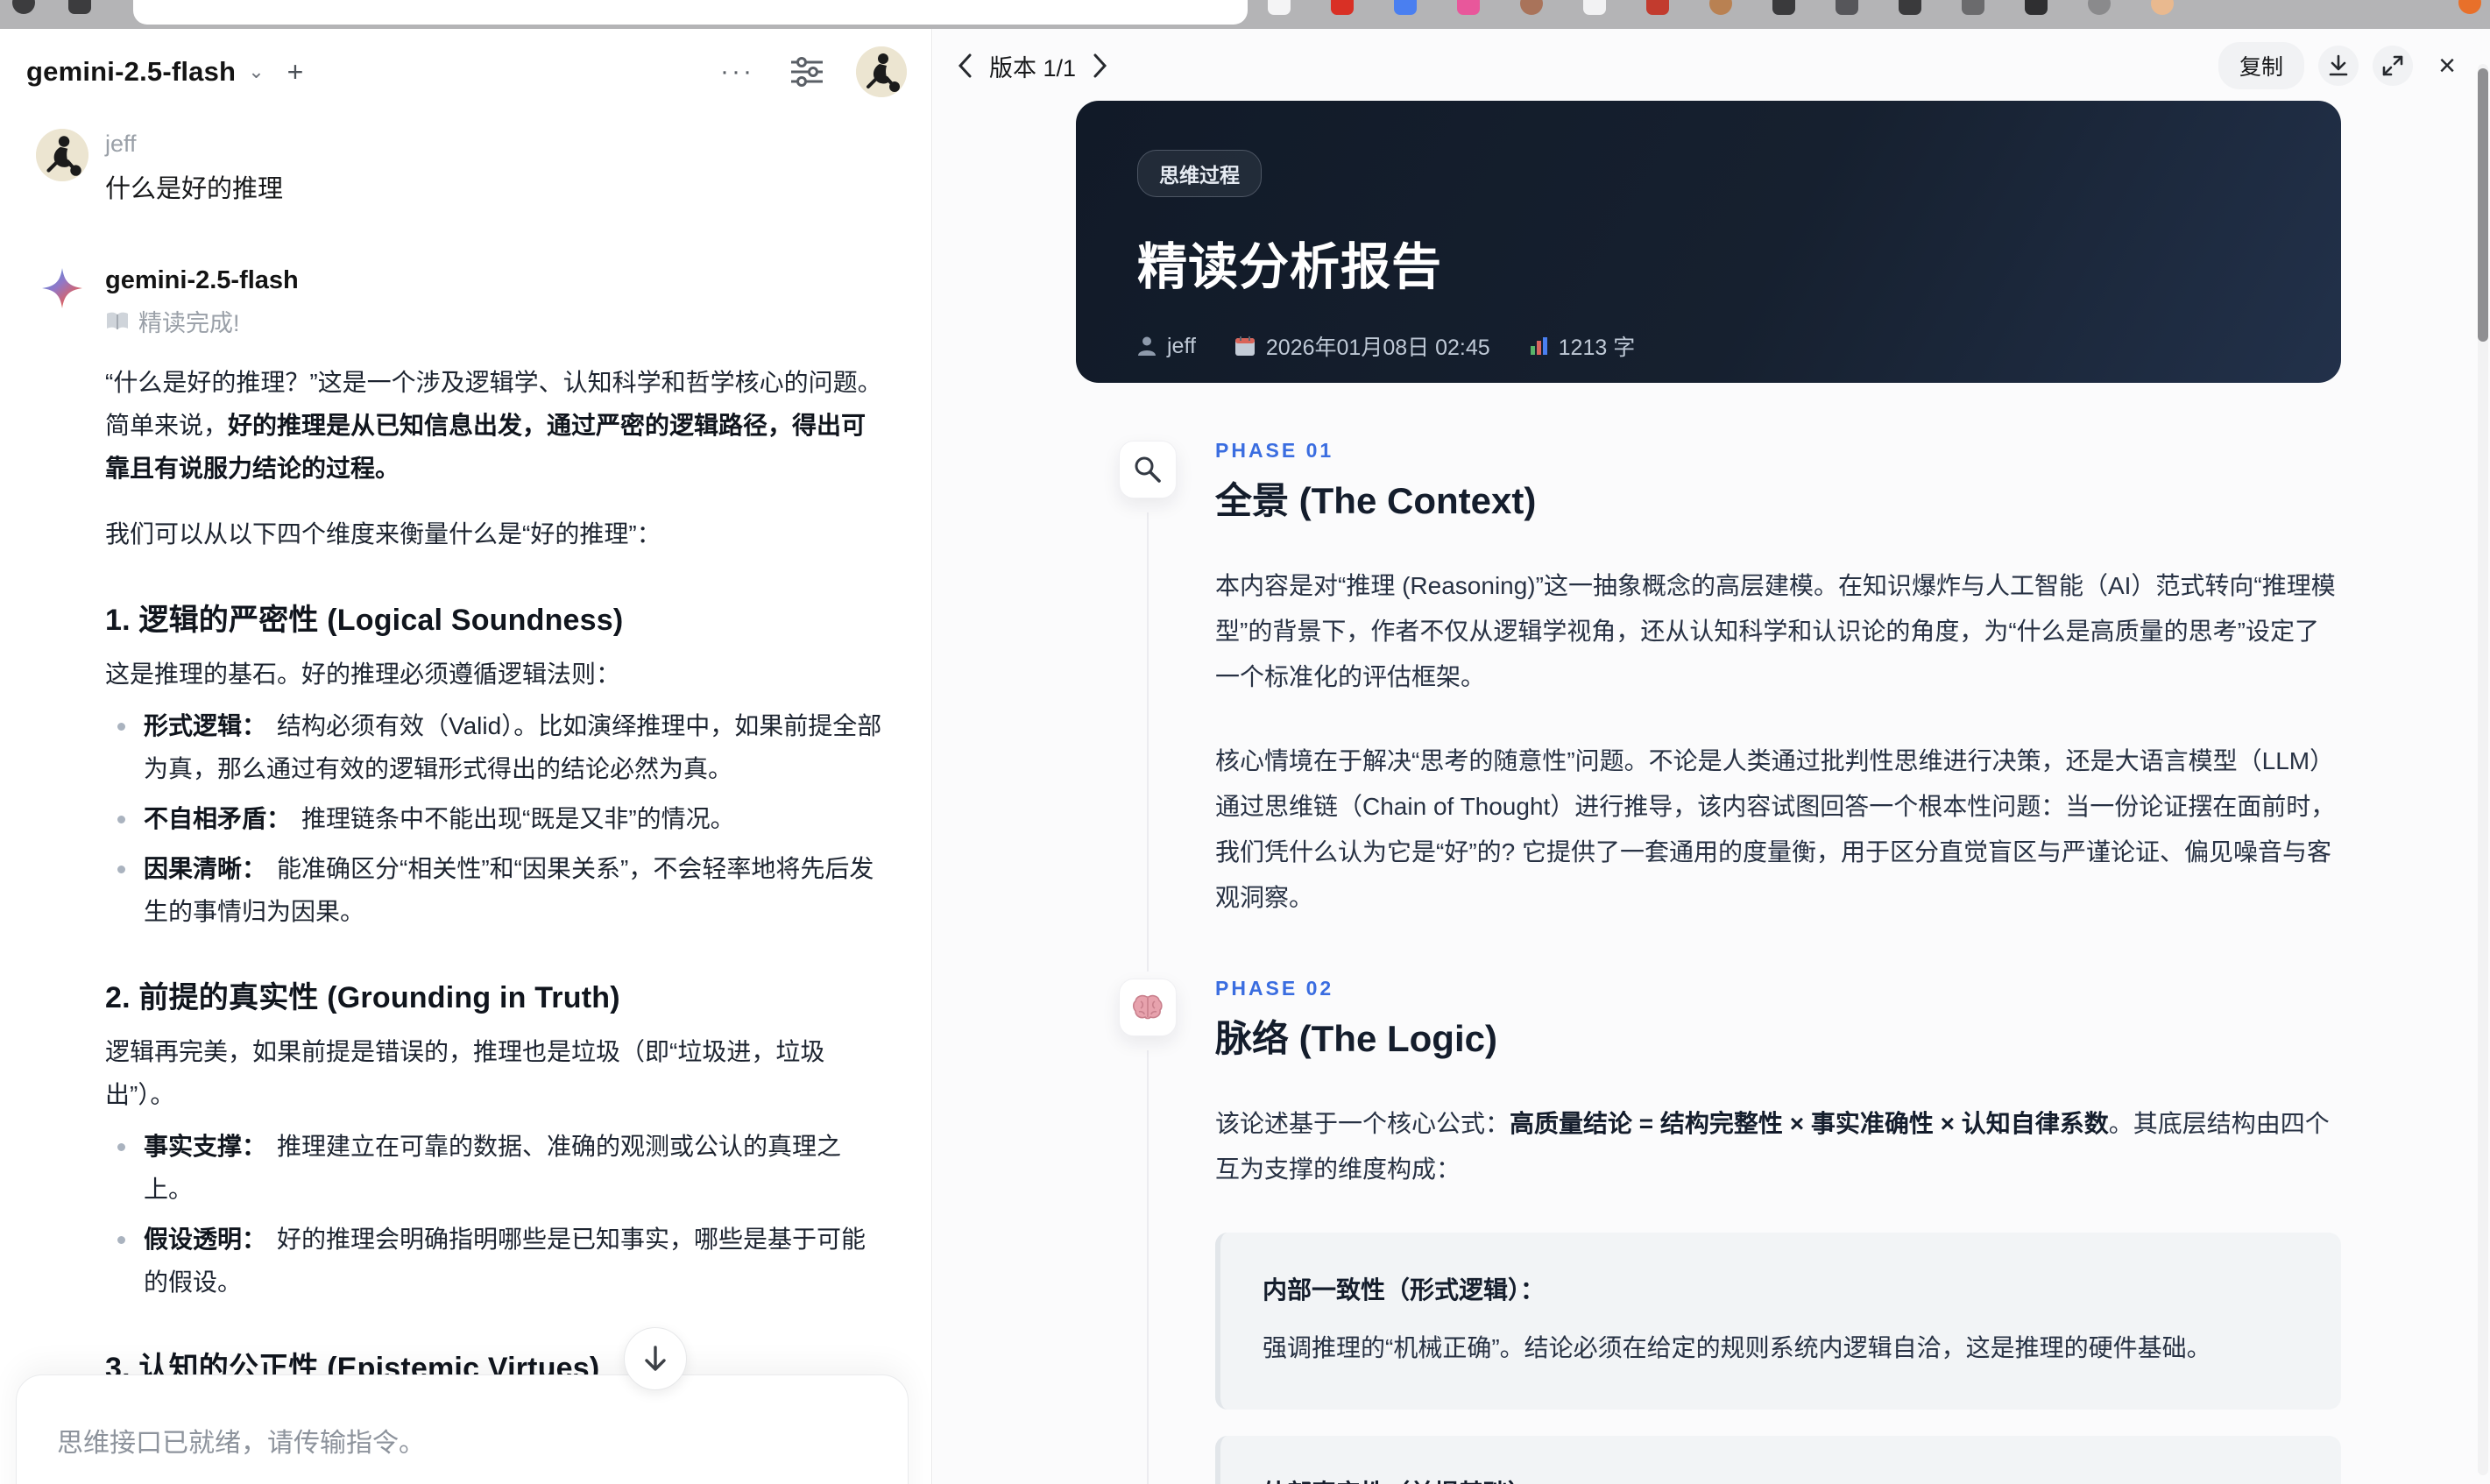  I want to click on assistant-status: 精读完成!, so click(497, 321).